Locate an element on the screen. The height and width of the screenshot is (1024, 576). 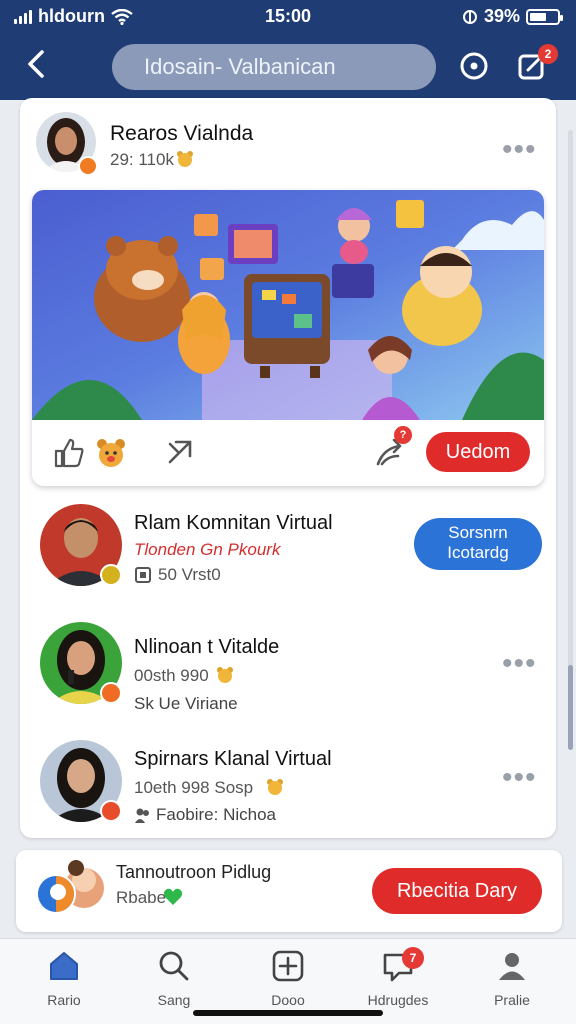
tab-profile: Pralie is located at coordinates (512, 978).